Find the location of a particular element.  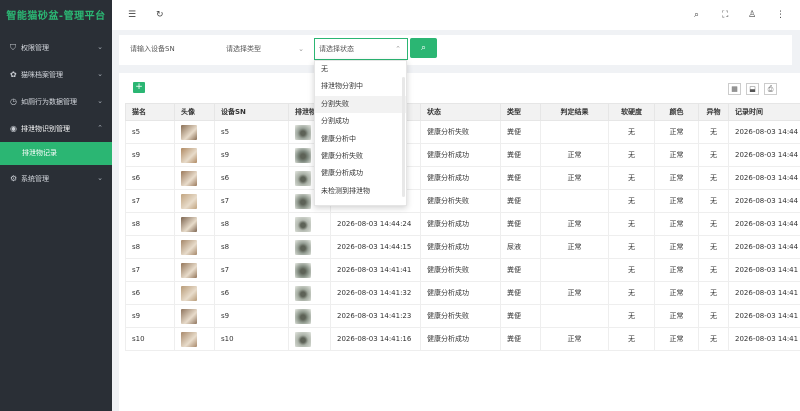

table-row: s6 s6 健康分析成功 粪便 正常无正常无 2026-08-03 14:44 is located at coordinates (462, 178).